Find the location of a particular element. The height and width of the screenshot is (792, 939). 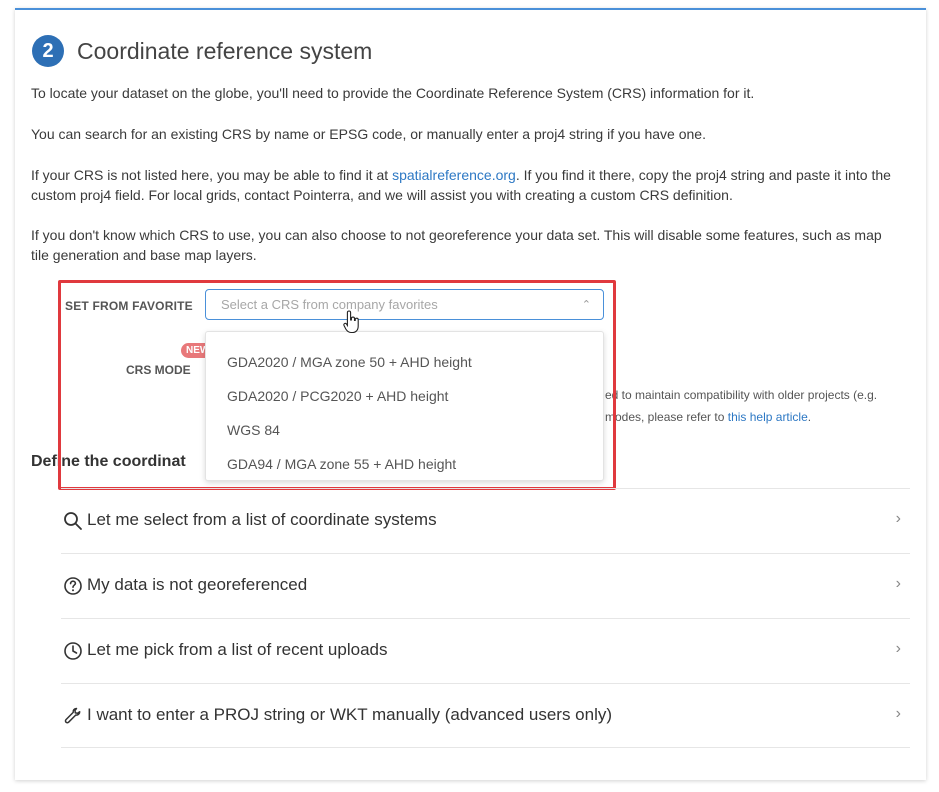

spatialreference-link: spatialreference.org is located at coordinates (454, 175).